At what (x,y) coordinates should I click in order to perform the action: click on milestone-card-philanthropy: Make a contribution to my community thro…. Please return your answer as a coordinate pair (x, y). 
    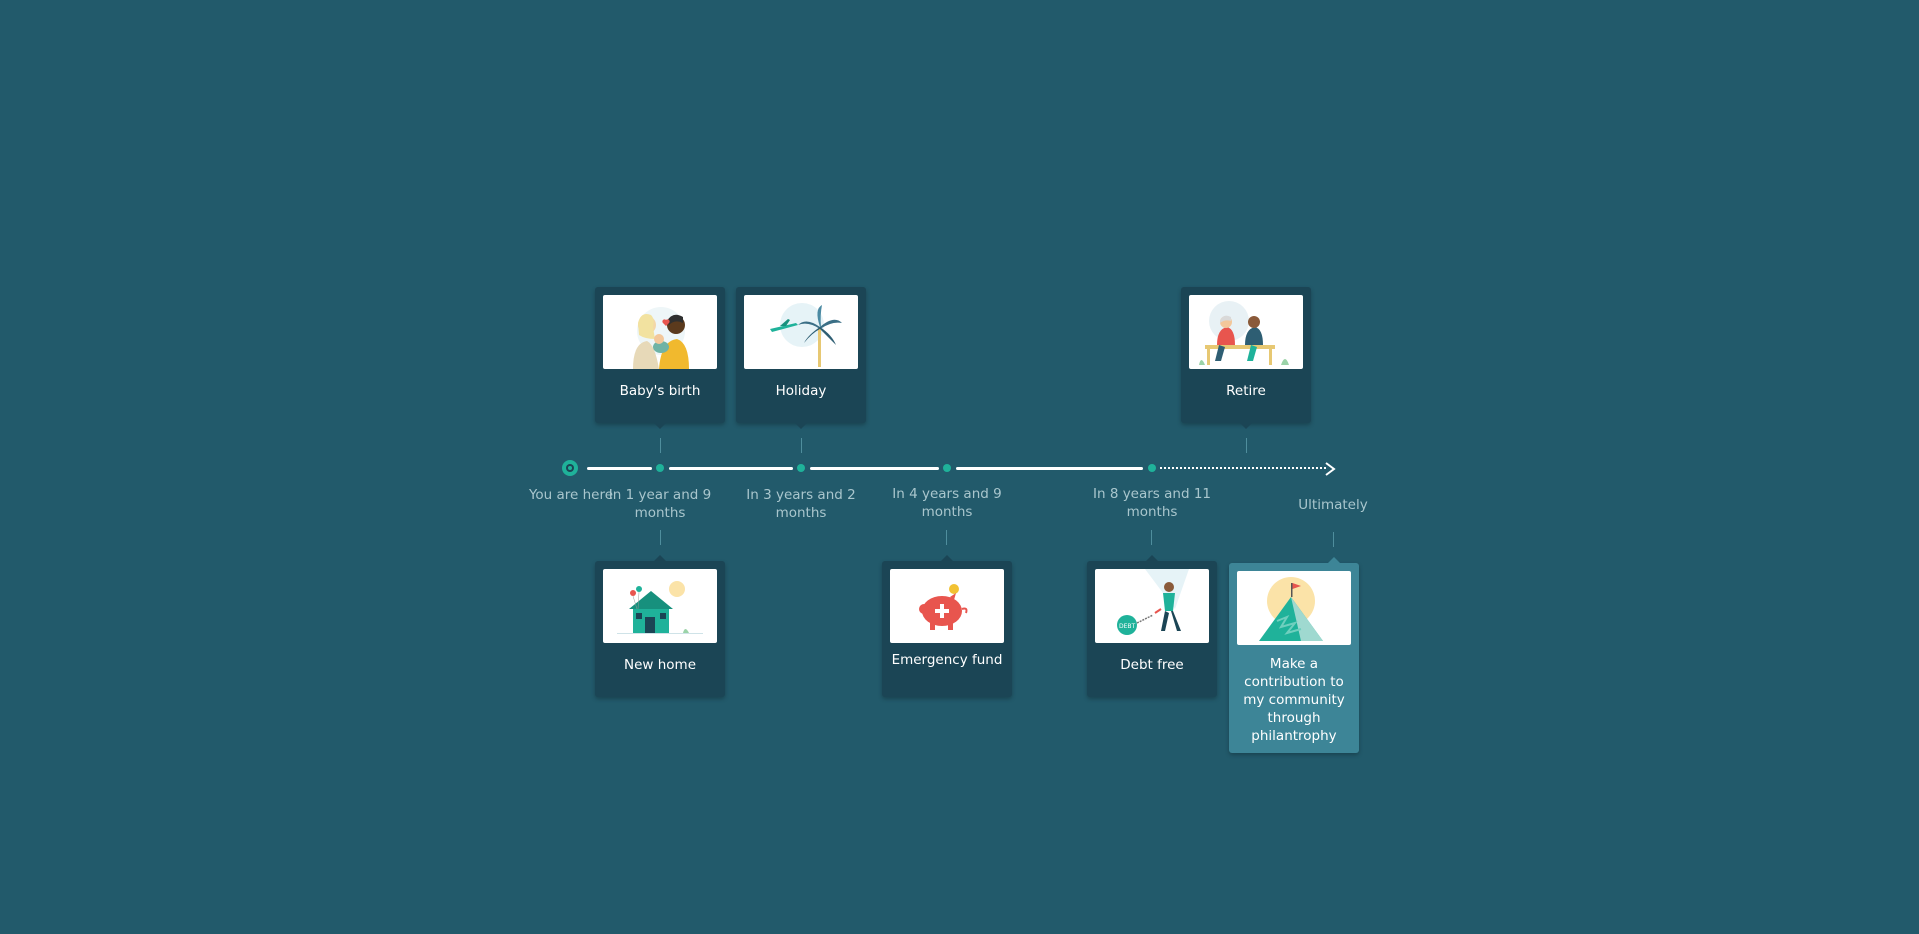
    Looking at the image, I should click on (1294, 655).